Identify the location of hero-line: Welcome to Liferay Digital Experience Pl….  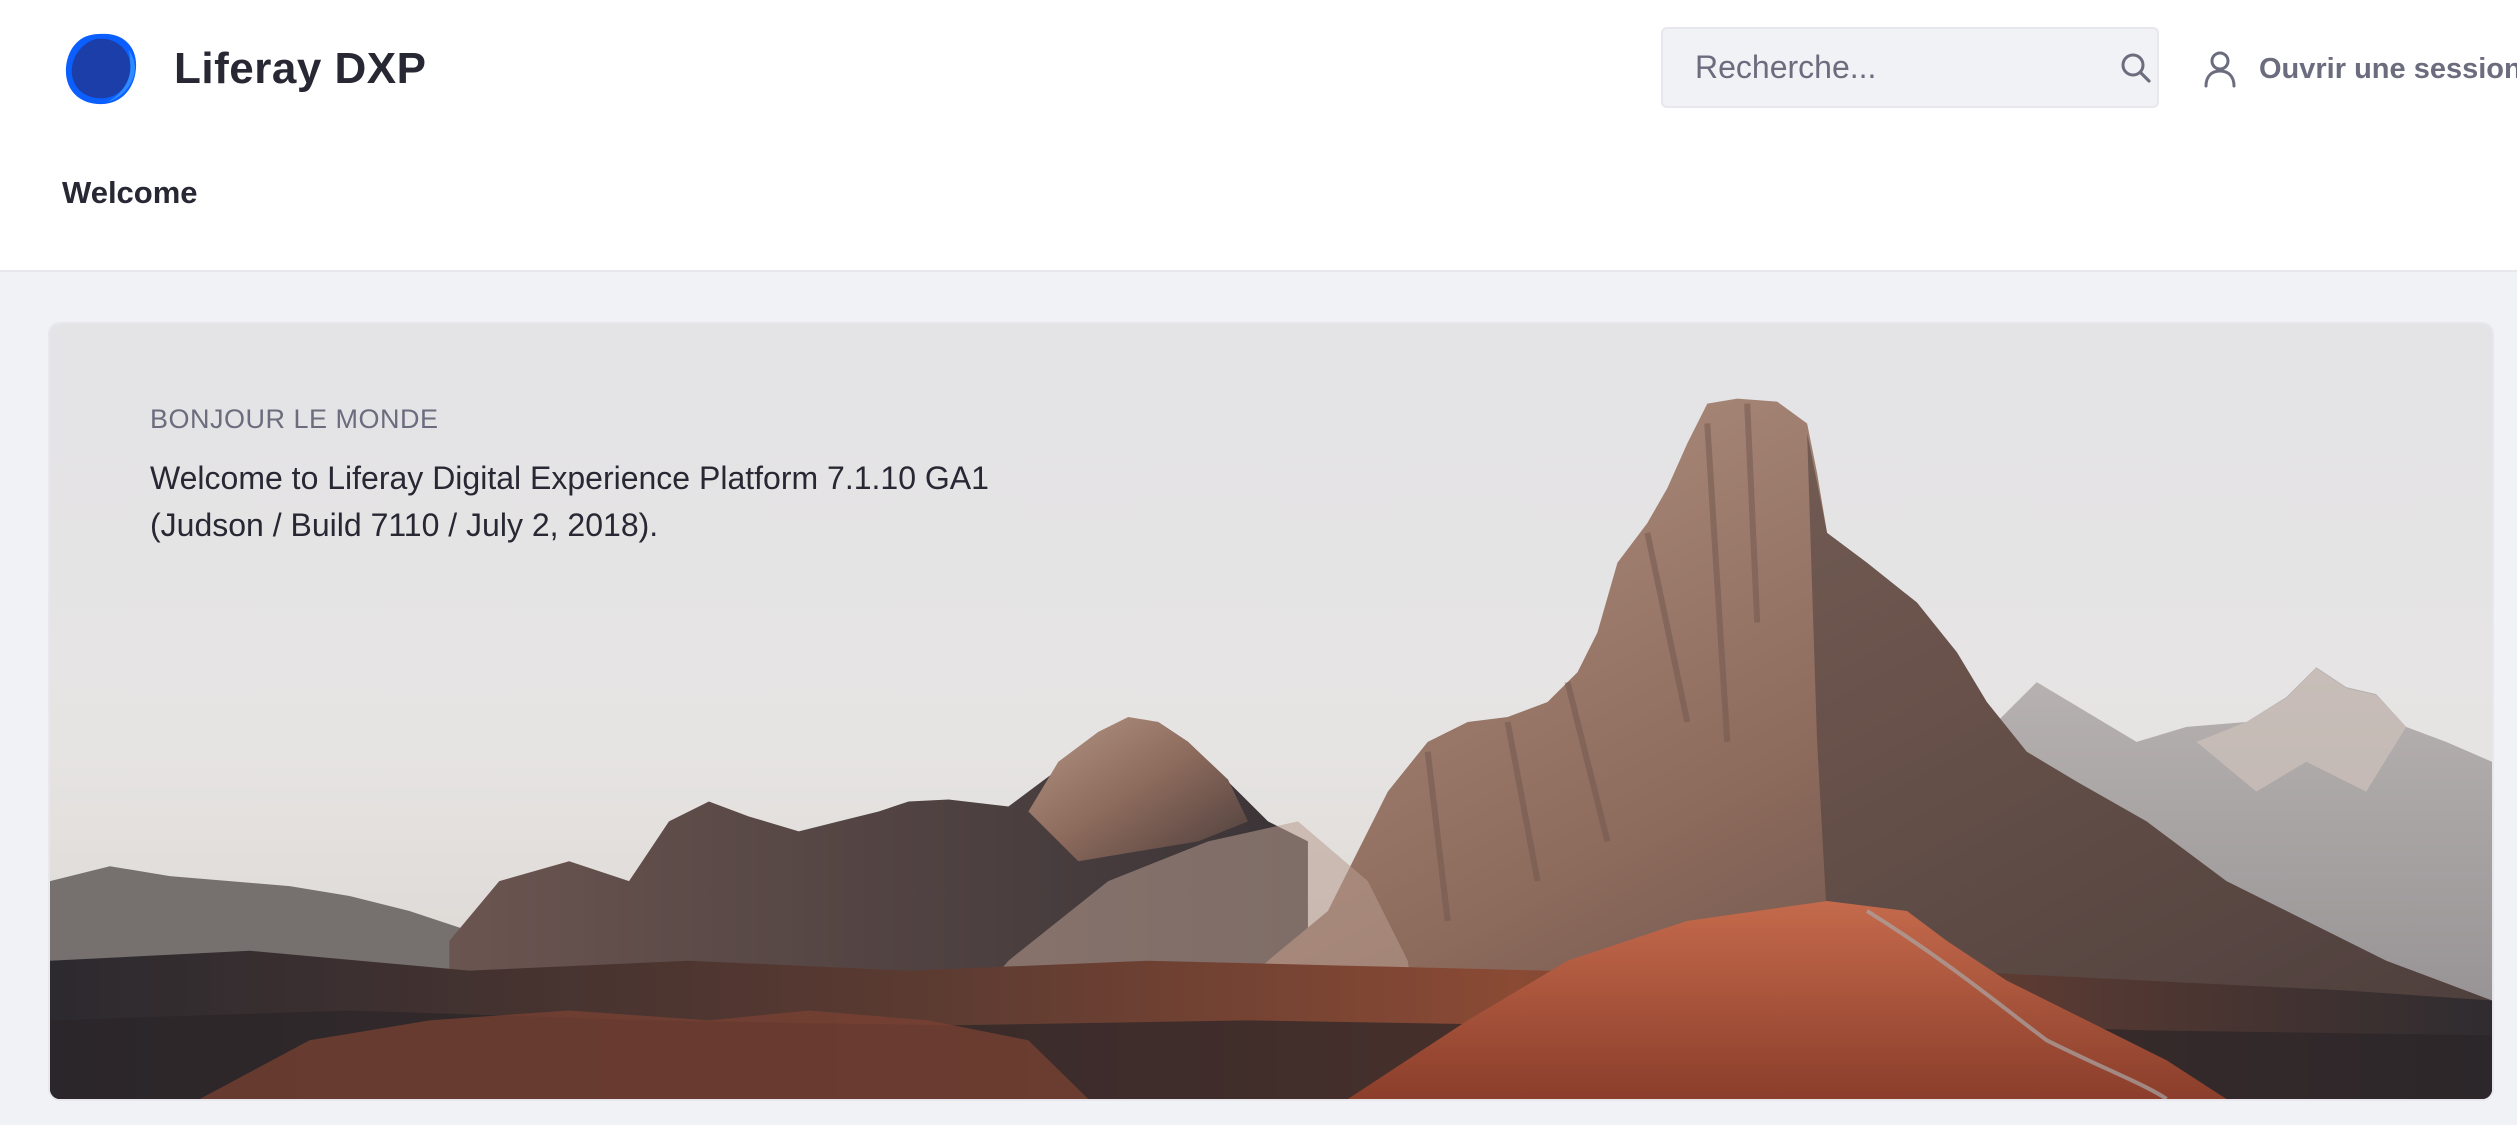
(569, 478).